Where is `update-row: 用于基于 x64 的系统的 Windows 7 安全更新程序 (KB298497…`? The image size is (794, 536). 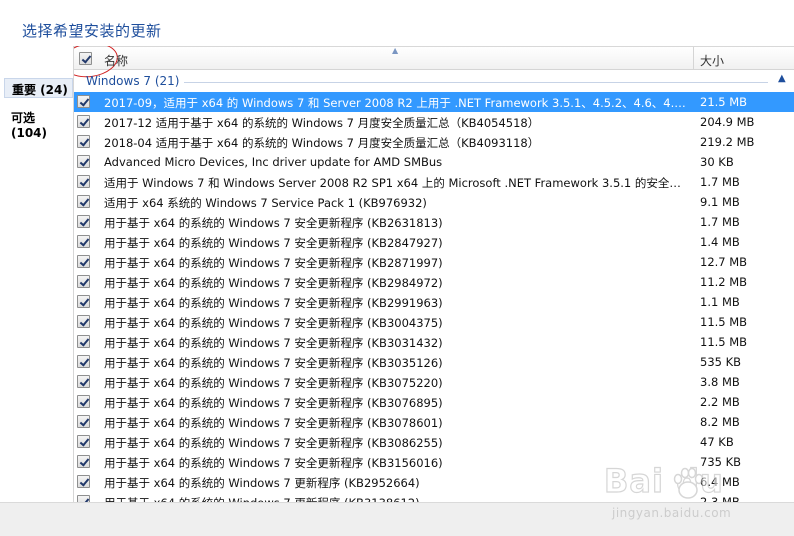
update-row: 用于基于 x64 的系统的 Windows 7 安全更新程序 (KB298497… is located at coordinates (434, 282).